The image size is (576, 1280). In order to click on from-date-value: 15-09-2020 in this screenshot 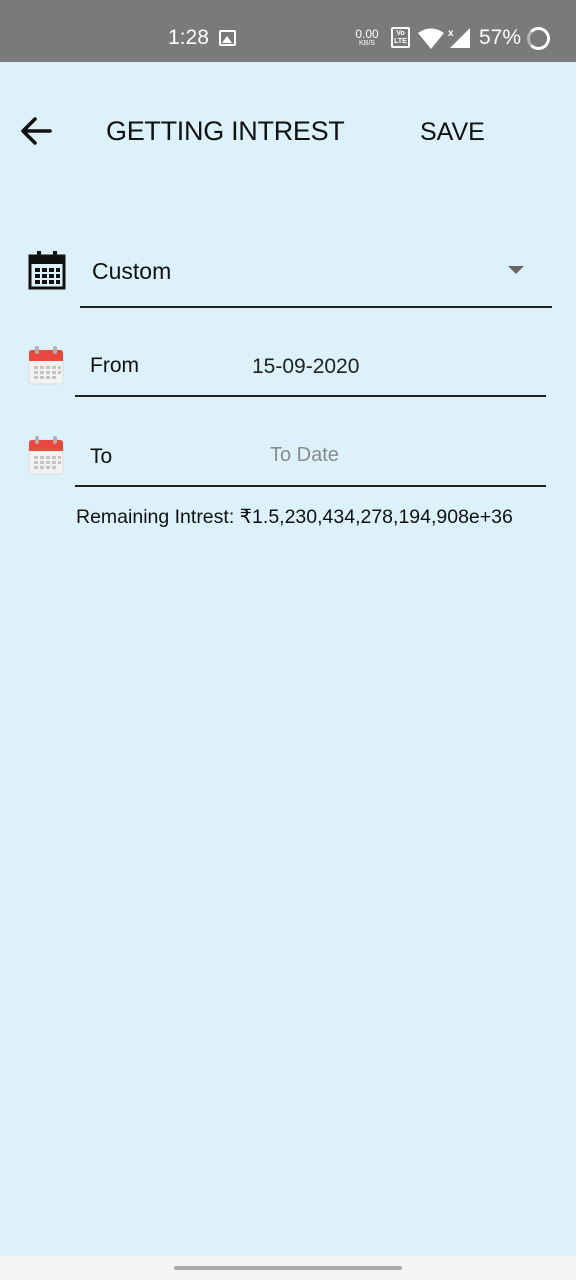, I will do `click(306, 366)`.